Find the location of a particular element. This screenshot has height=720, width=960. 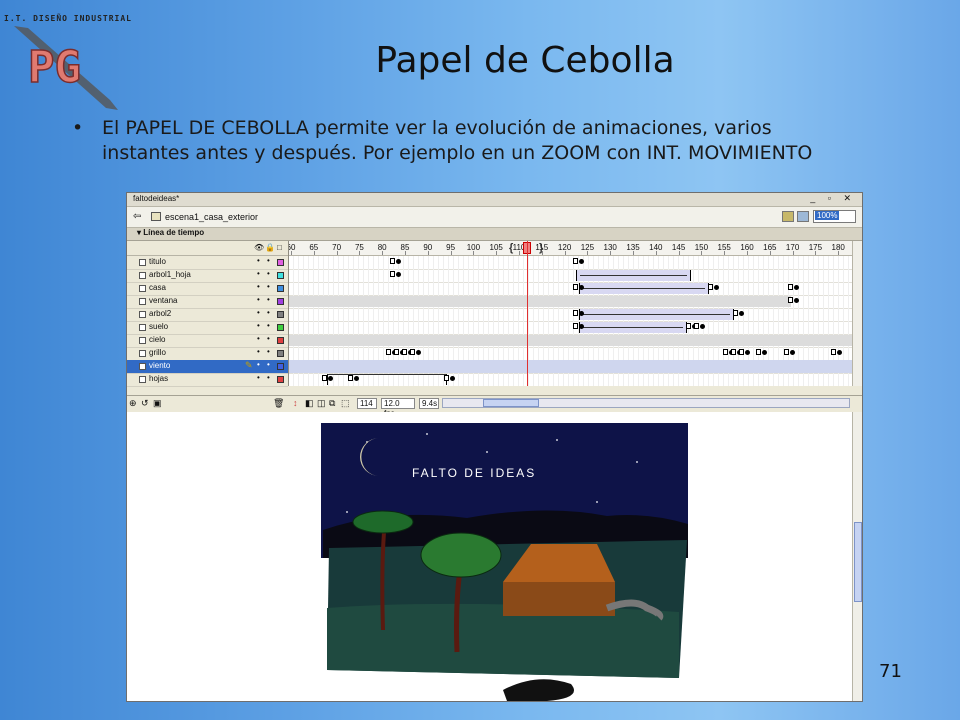

window-controls: _ ▫ ✕ is located at coordinates (833, 198).